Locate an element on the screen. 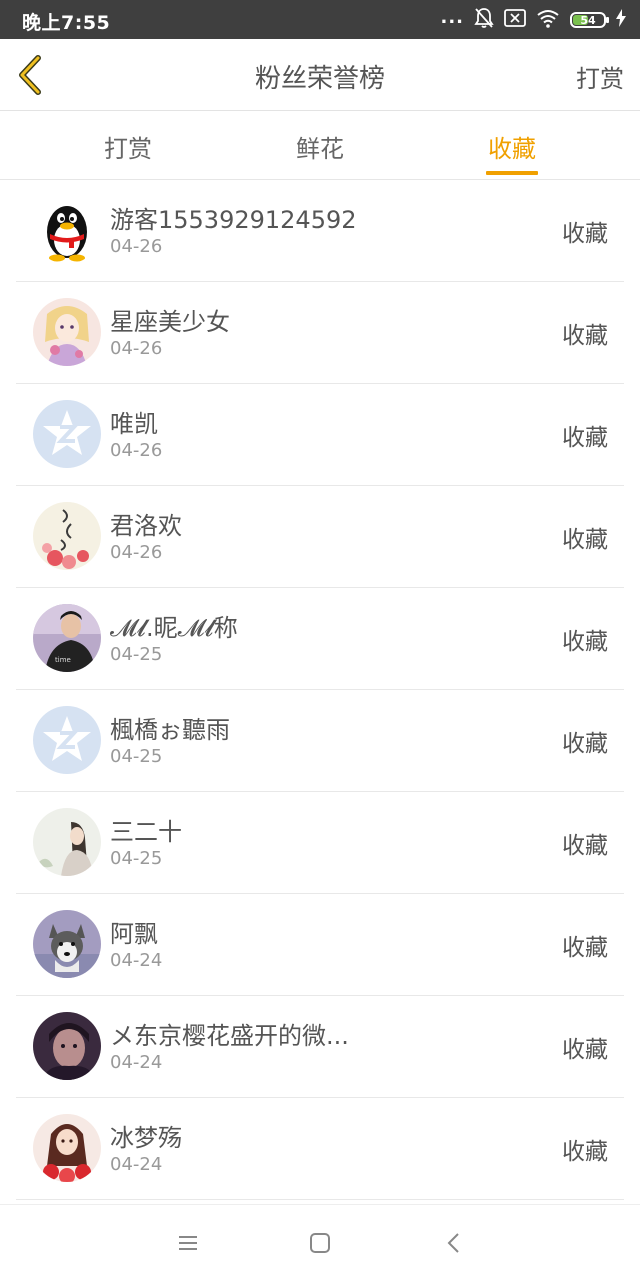 This screenshot has width=640, height=1281. list-item: 星座美少女 04-26 收藏 is located at coordinates (320, 333).